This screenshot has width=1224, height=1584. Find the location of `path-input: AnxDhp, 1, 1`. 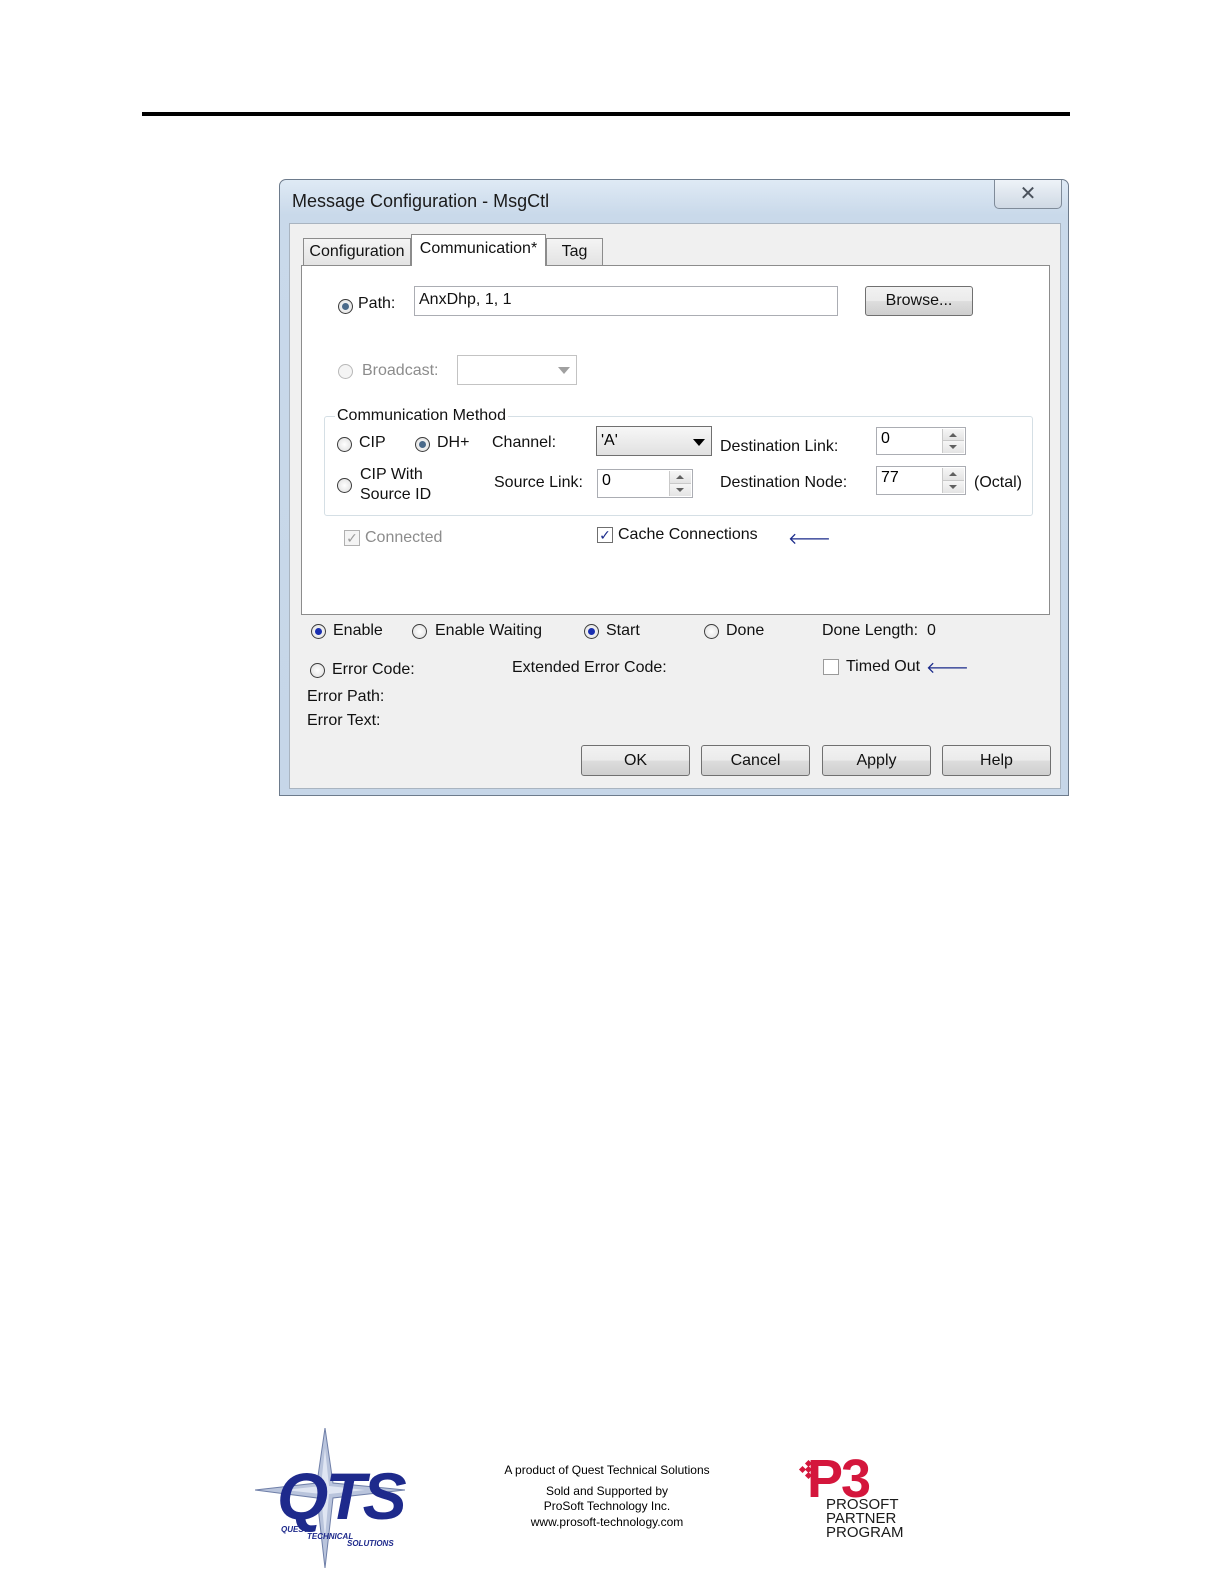

path-input: AnxDhp, 1, 1 is located at coordinates (626, 301).